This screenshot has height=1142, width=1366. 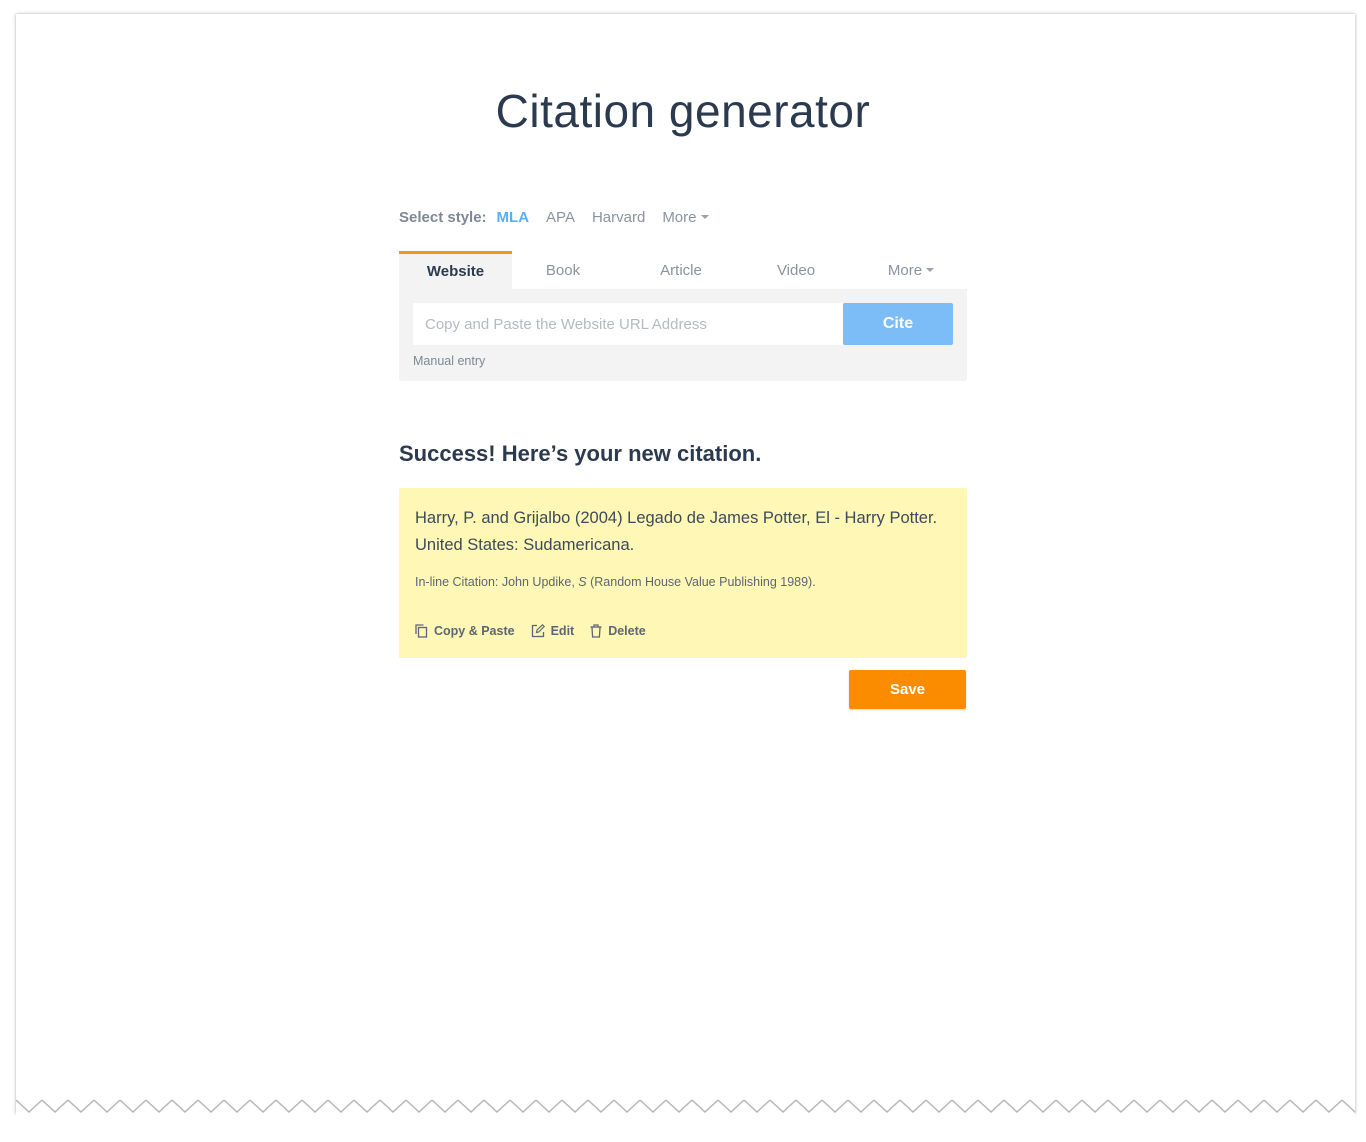 I want to click on style-option-more-label: More, so click(x=679, y=217).